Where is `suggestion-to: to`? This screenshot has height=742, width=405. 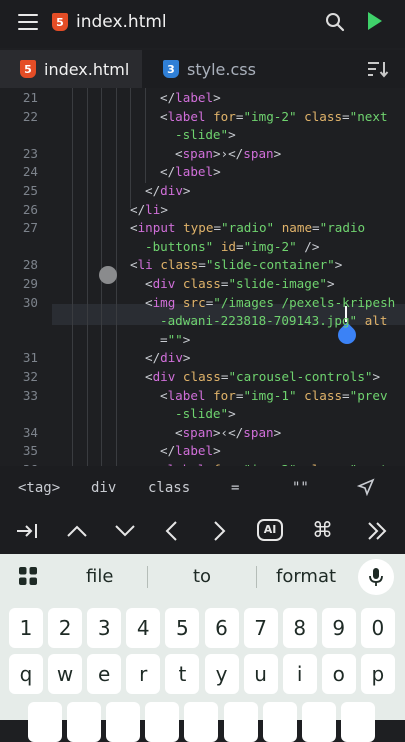 suggestion-to: to is located at coordinates (202, 576).